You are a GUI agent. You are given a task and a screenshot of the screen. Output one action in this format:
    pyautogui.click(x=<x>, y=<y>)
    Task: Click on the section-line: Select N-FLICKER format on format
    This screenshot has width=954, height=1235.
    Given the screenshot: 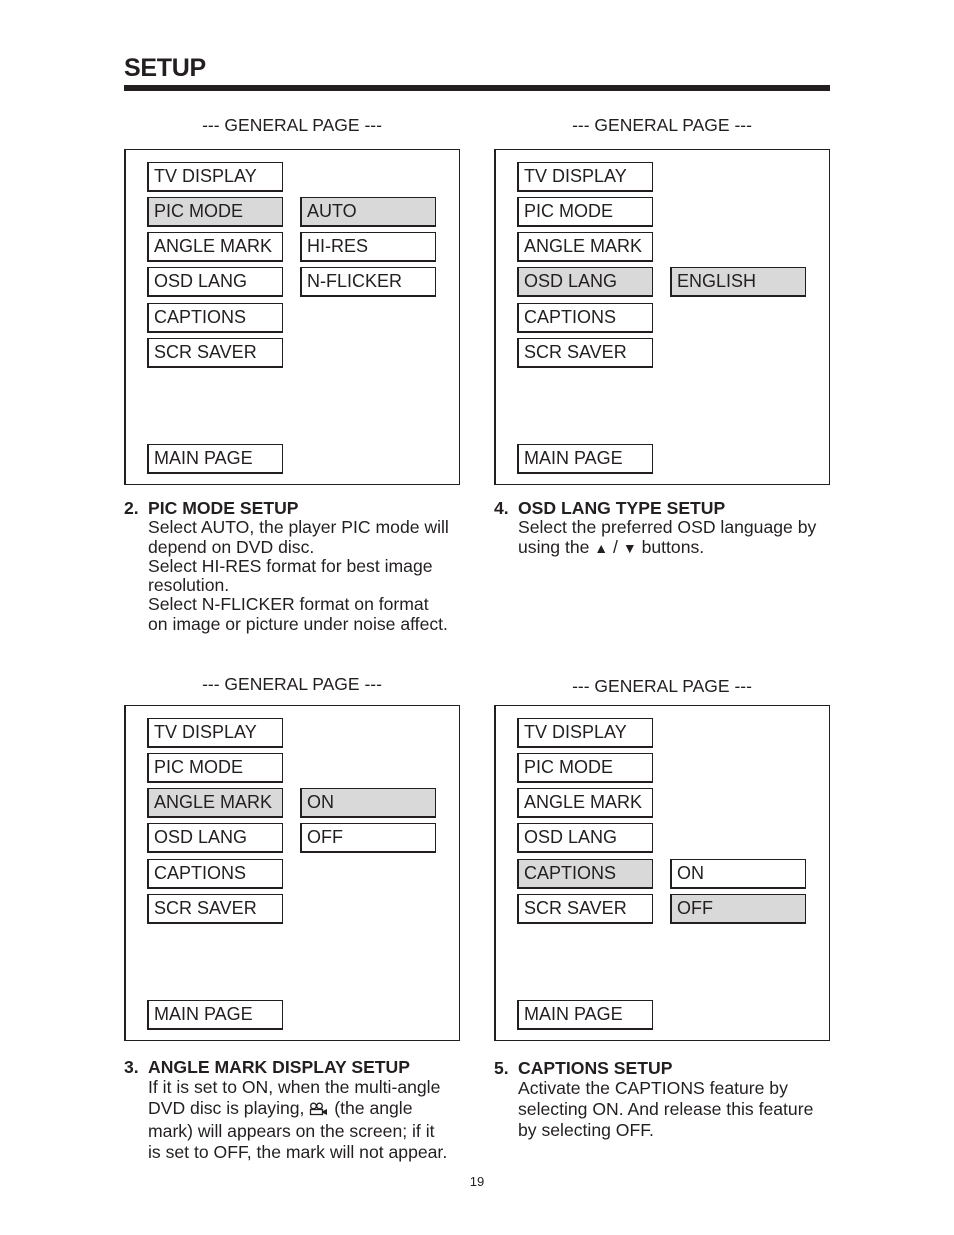 What is the action you would take?
    pyautogui.click(x=288, y=604)
    